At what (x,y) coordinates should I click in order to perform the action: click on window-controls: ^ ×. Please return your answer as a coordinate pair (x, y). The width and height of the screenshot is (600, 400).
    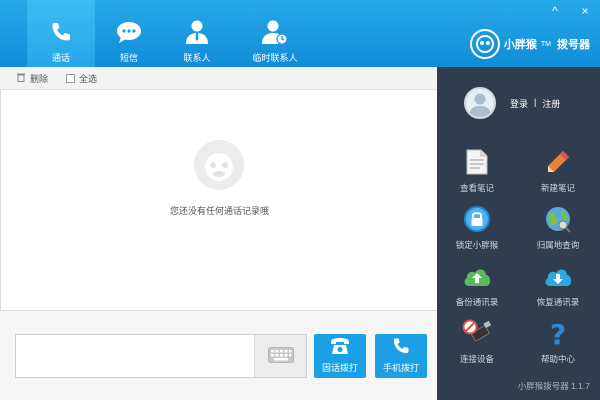
    Looking at the image, I should click on (570, 11).